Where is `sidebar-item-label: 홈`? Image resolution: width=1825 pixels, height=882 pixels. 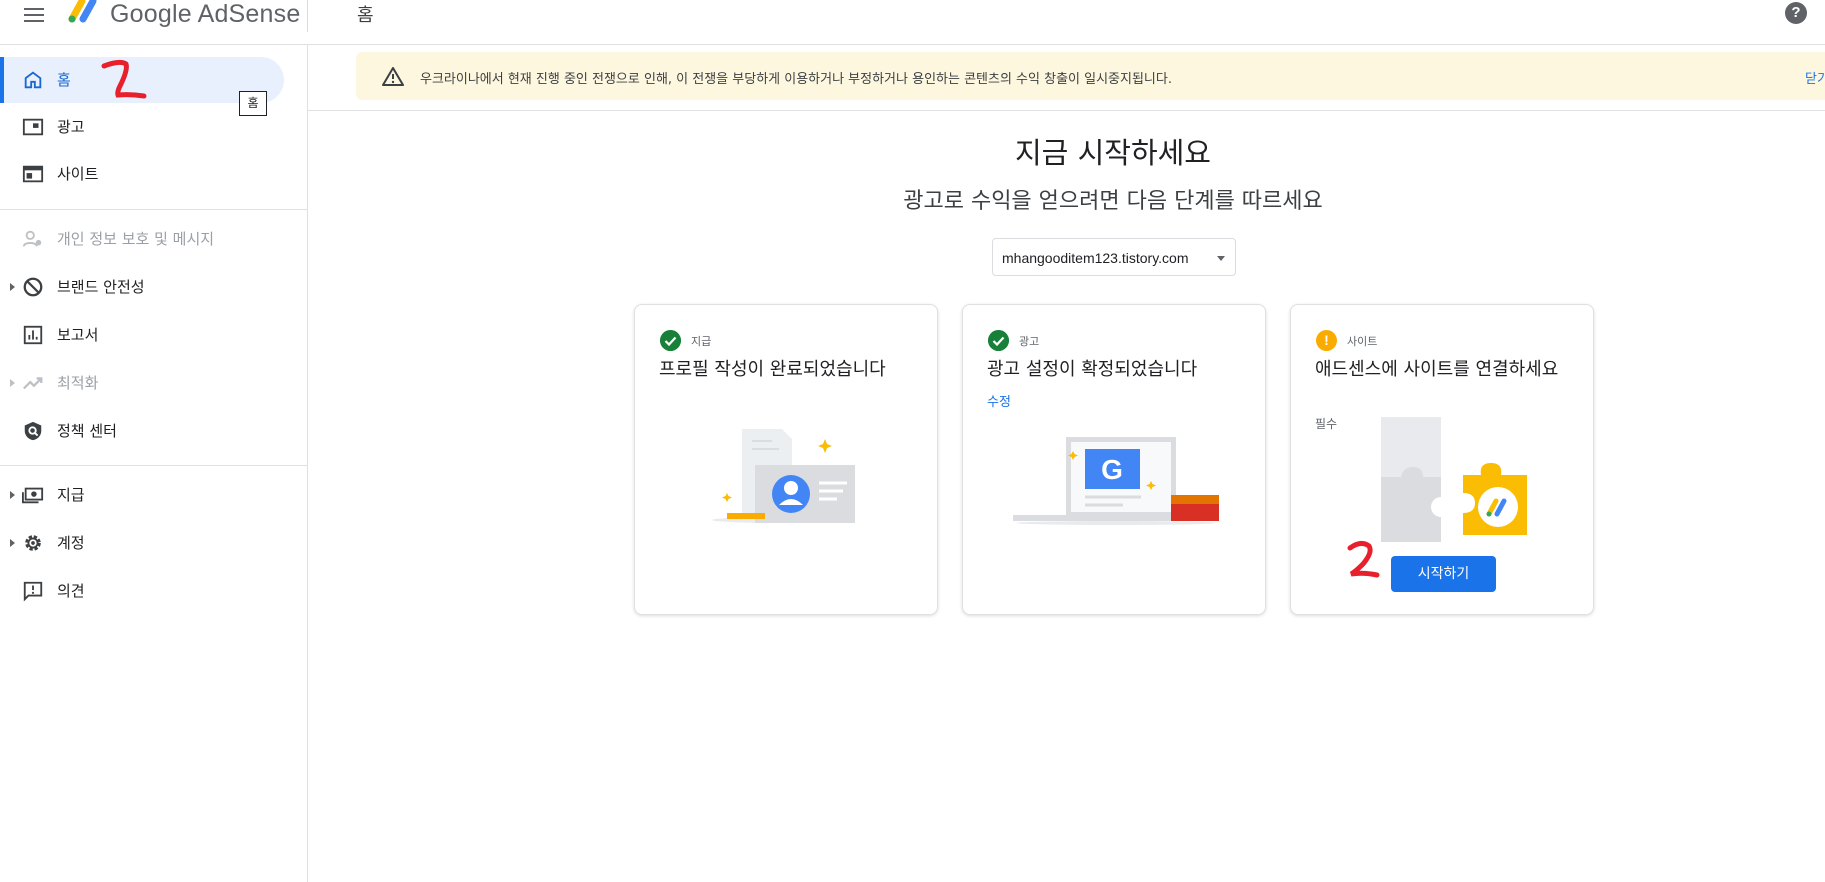
sidebar-item-label: 홈 is located at coordinates (64, 80).